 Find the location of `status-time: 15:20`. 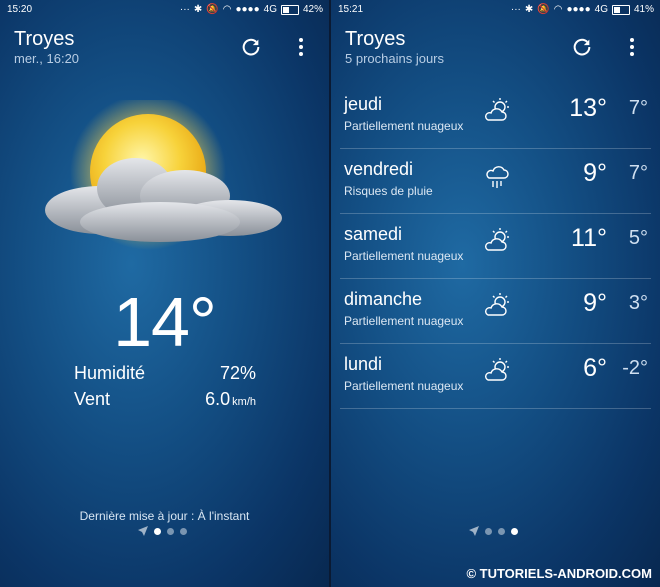

status-time: 15:20 is located at coordinates (20, 9).